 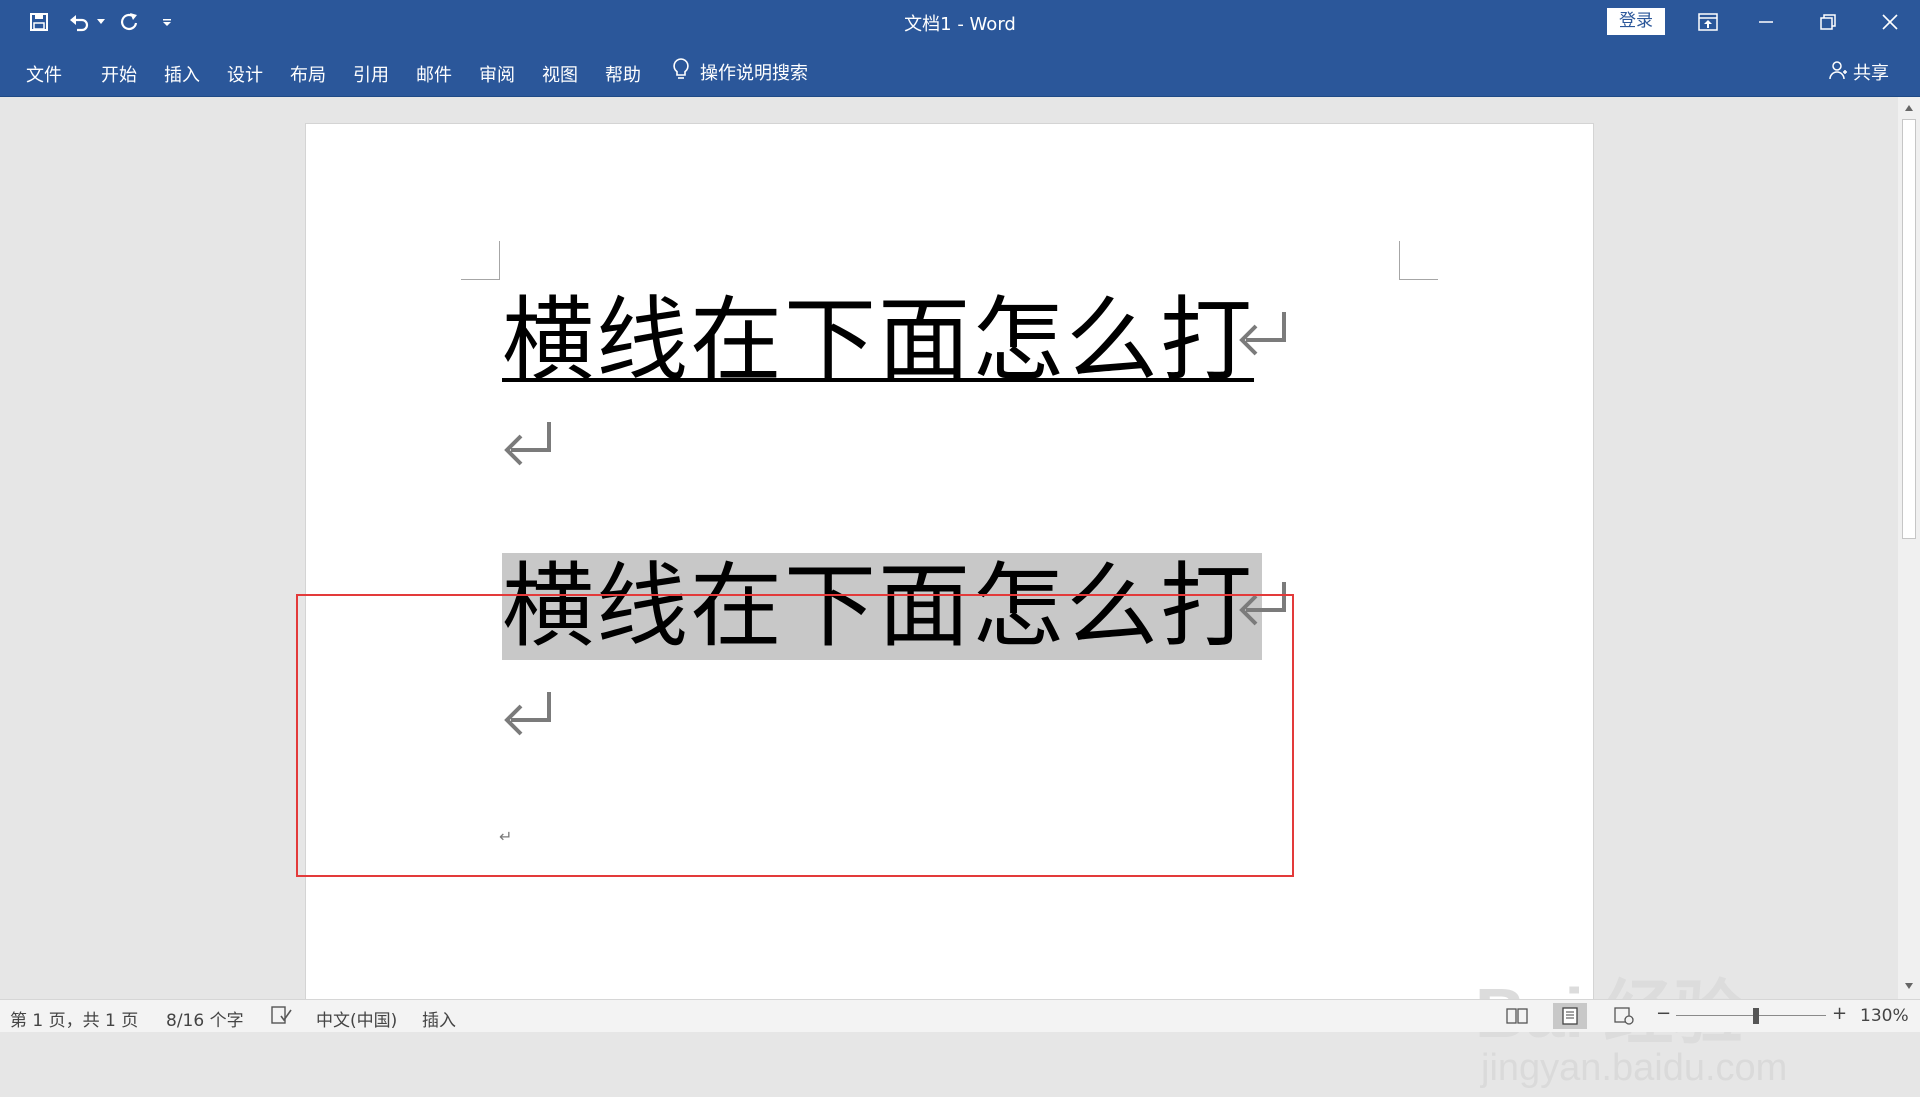 I want to click on person-icon, so click(x=1838, y=72).